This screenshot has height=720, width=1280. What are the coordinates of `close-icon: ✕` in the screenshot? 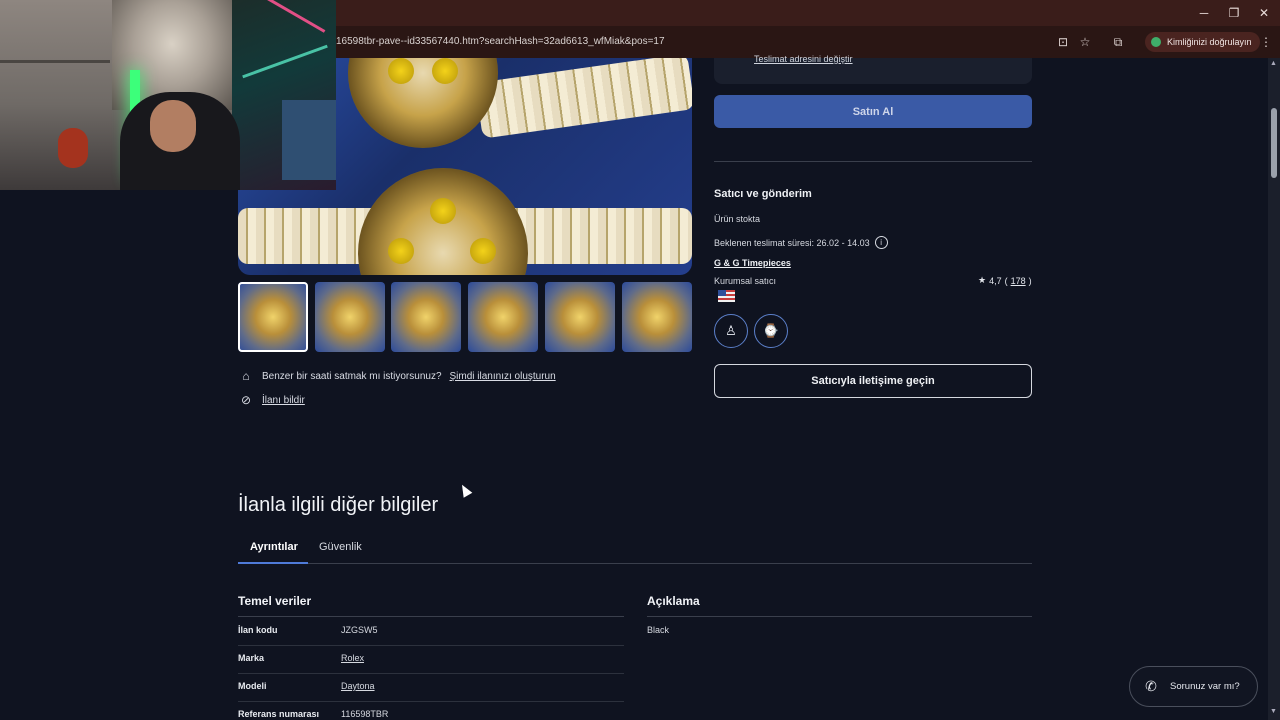 It's located at (1264, 13).